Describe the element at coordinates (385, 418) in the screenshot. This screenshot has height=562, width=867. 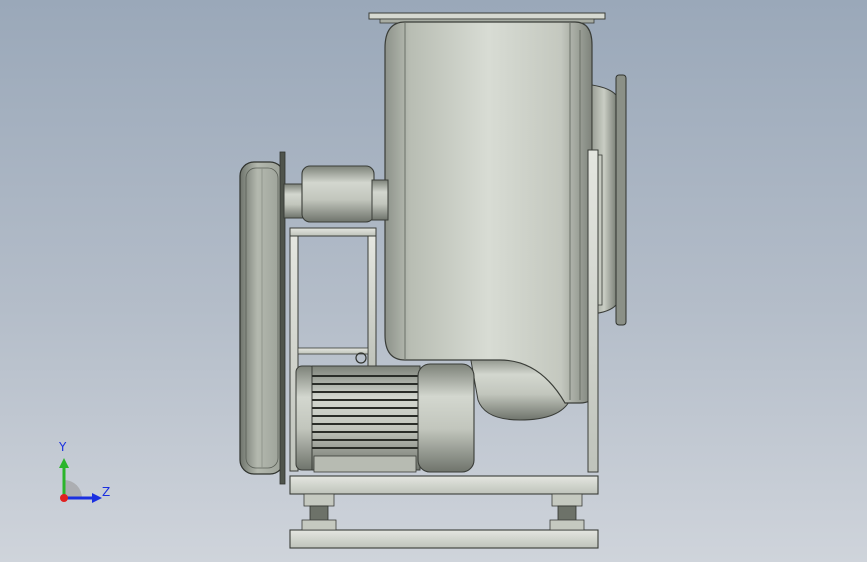
I see `electric-motor` at that location.